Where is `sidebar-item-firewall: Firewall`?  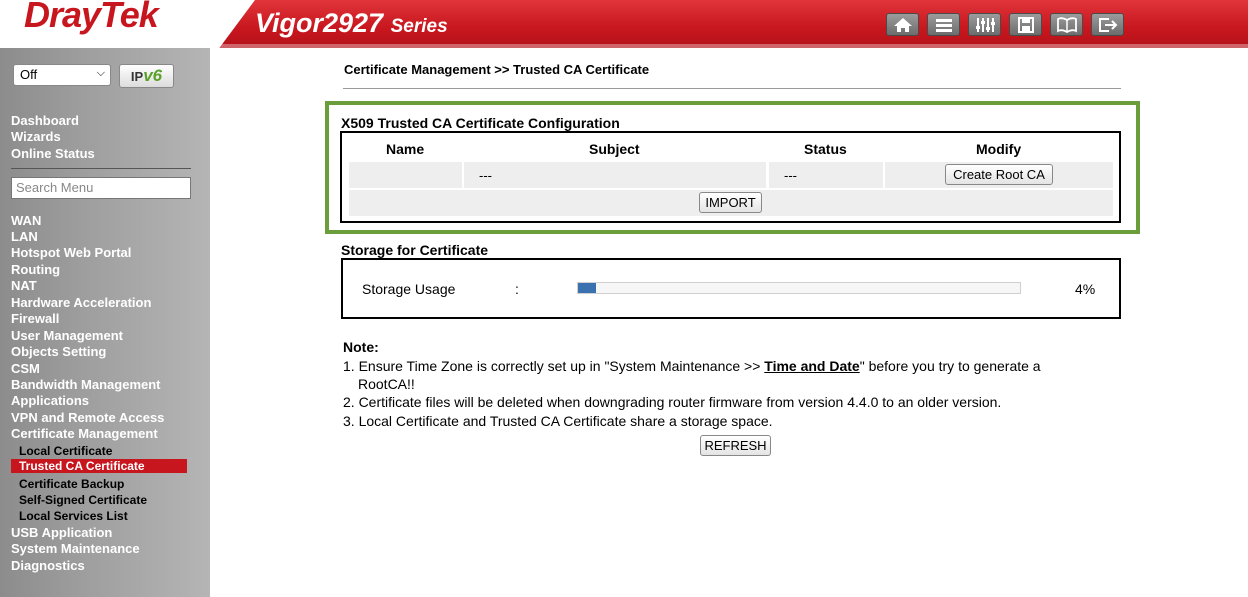 sidebar-item-firewall: Firewall is located at coordinates (35, 318).